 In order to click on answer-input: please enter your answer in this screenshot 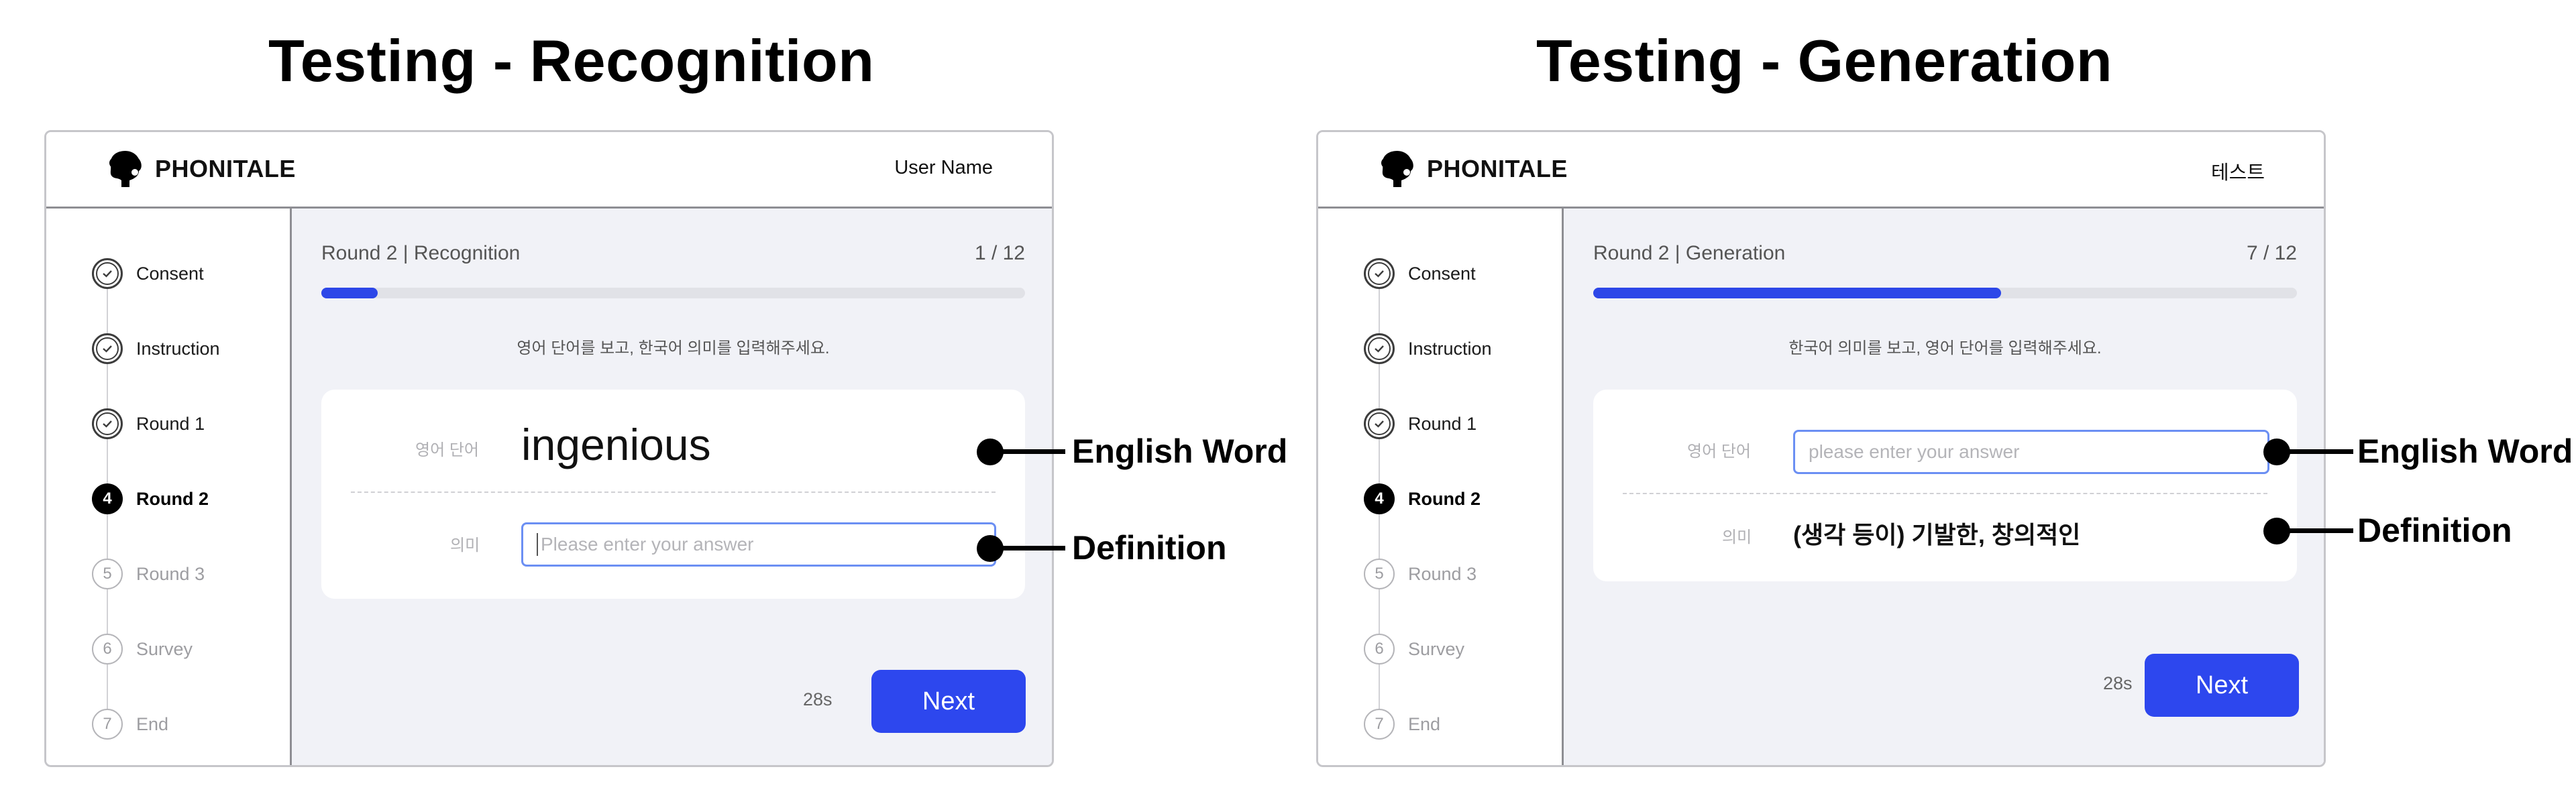, I will do `click(2031, 452)`.